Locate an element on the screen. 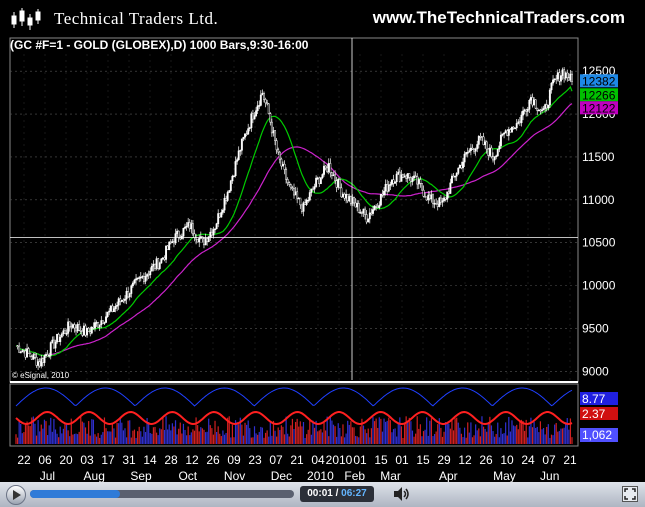  progress-bar is located at coordinates (162, 494).